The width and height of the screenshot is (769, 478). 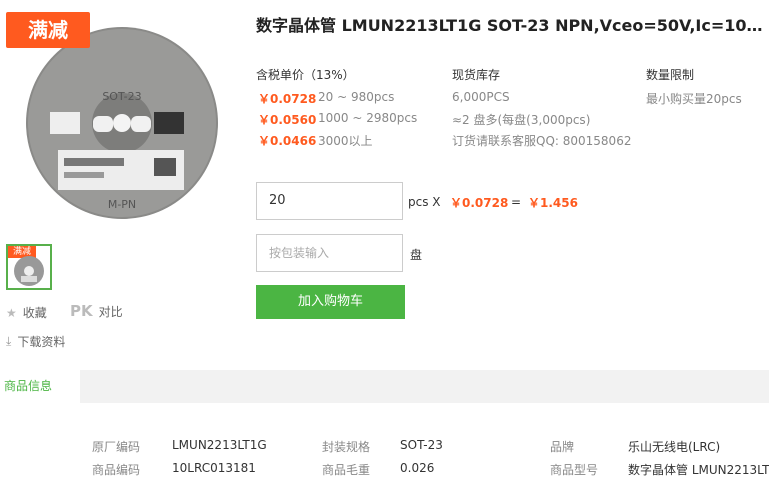 I want to click on detail-tabbar, so click(x=384, y=386).